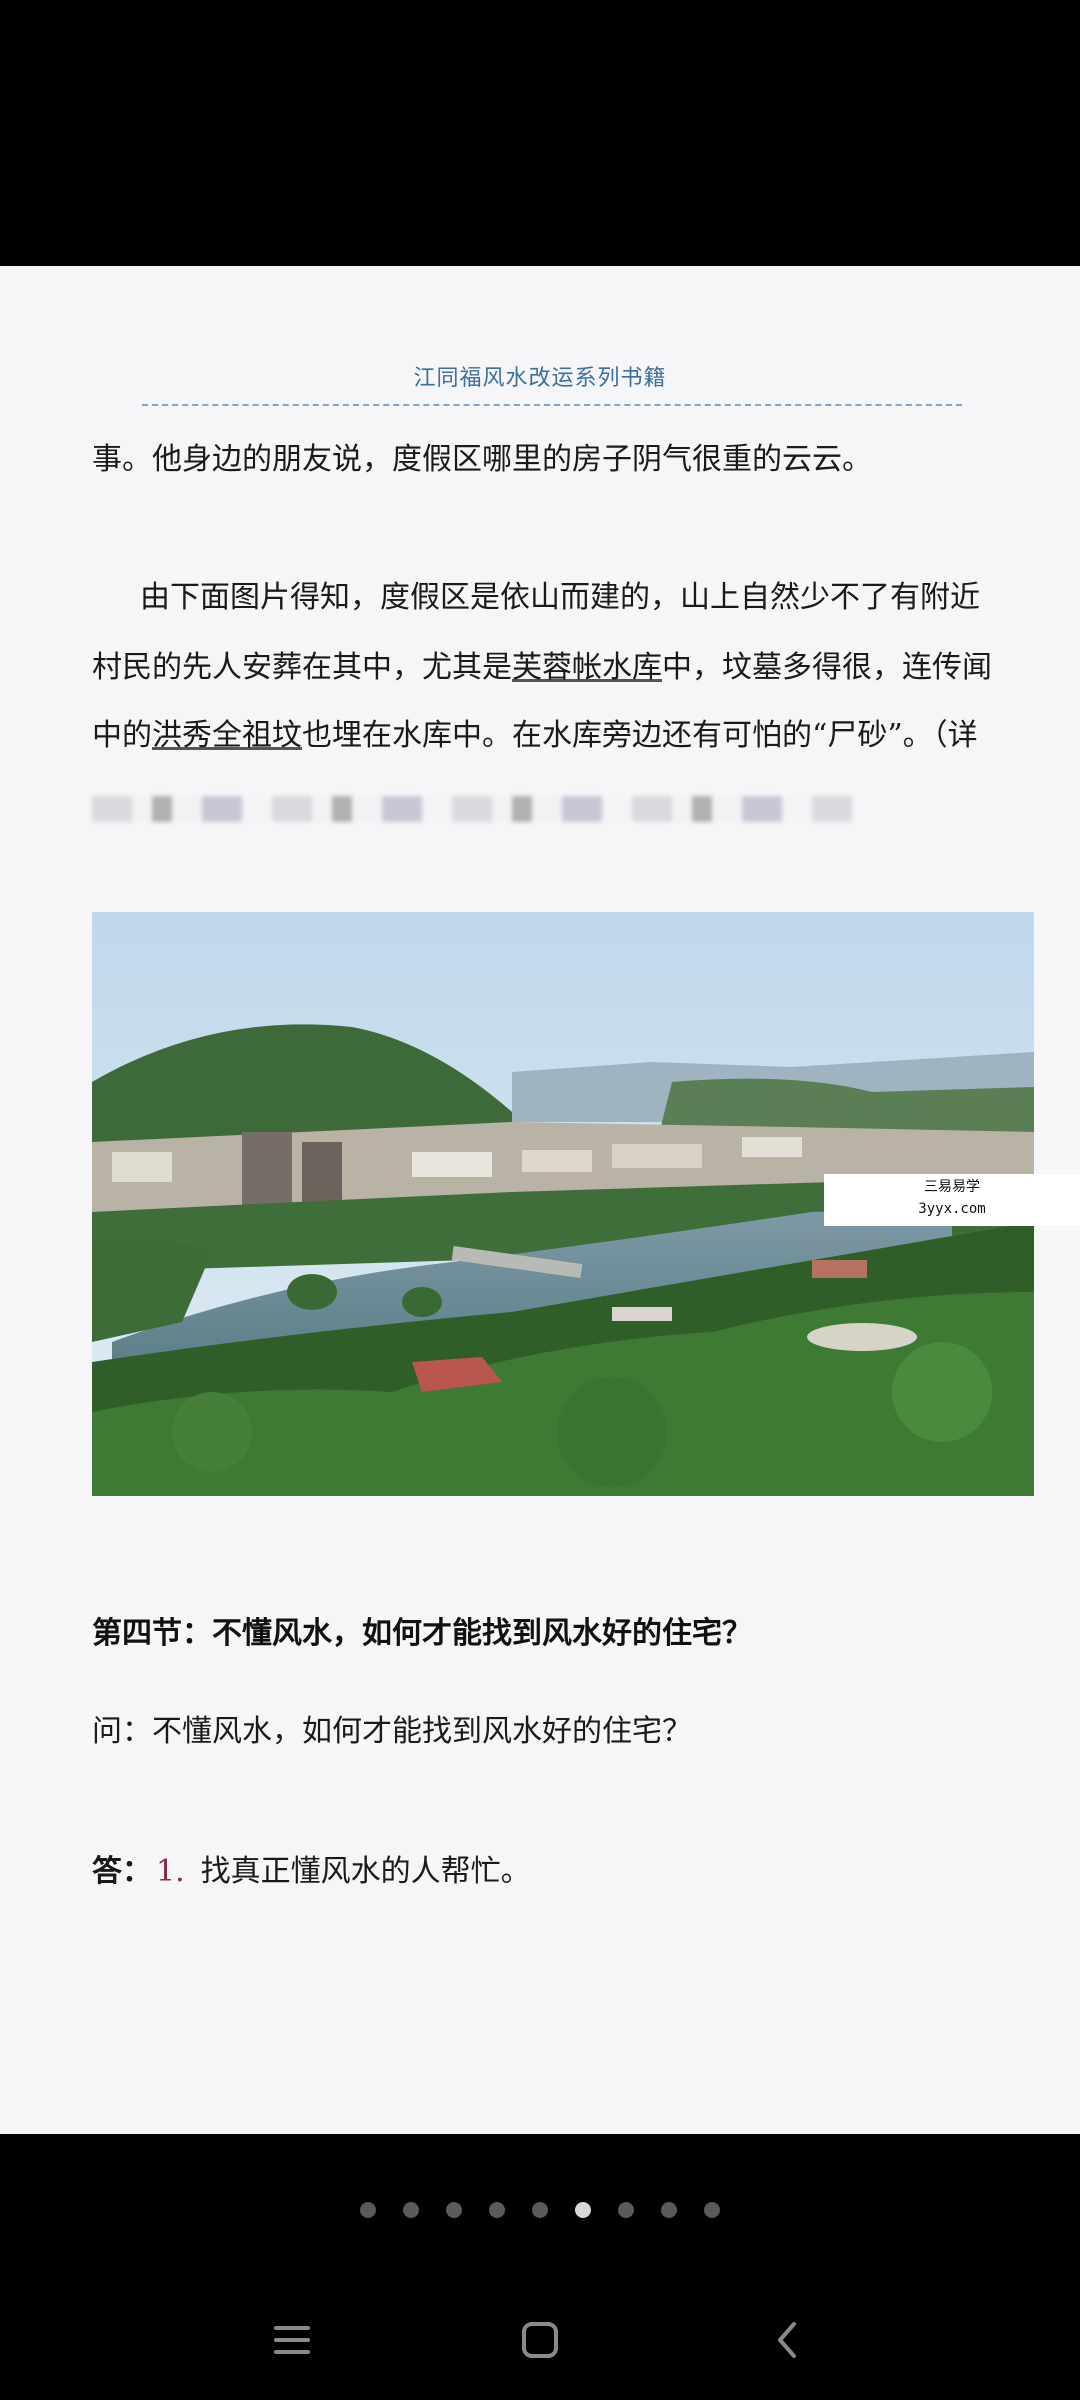 Image resolution: width=1080 pixels, height=2400 pixels. Describe the element at coordinates (292, 2340) in the screenshot. I see `menu-icon` at that location.